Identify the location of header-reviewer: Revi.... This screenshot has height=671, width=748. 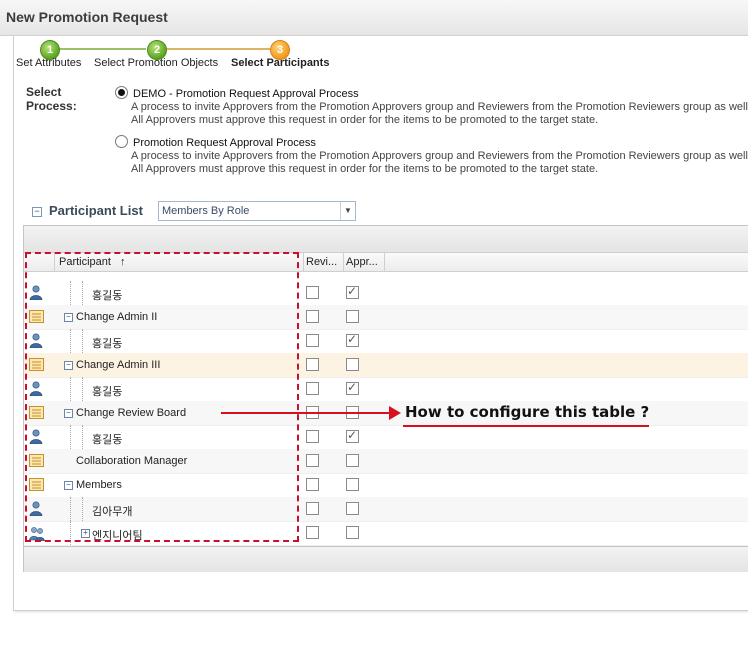
(324, 262).